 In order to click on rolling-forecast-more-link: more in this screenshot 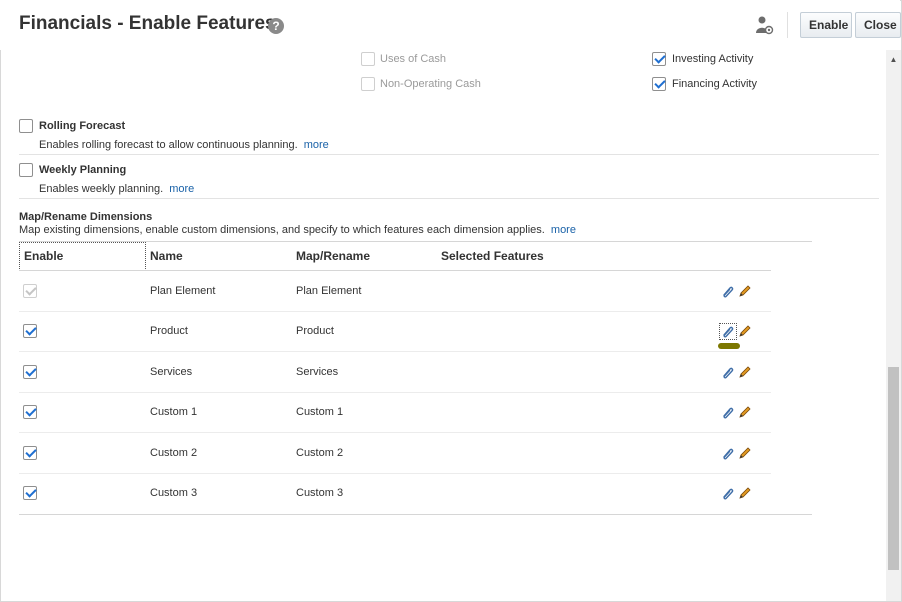, I will do `click(316, 145)`.